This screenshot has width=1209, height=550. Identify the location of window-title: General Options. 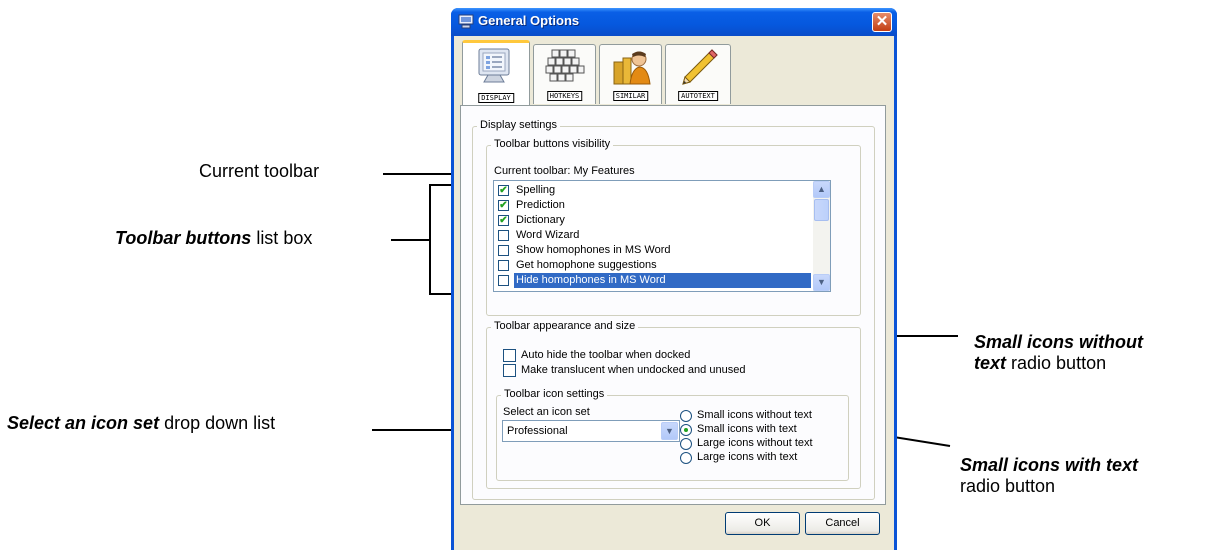
(529, 20).